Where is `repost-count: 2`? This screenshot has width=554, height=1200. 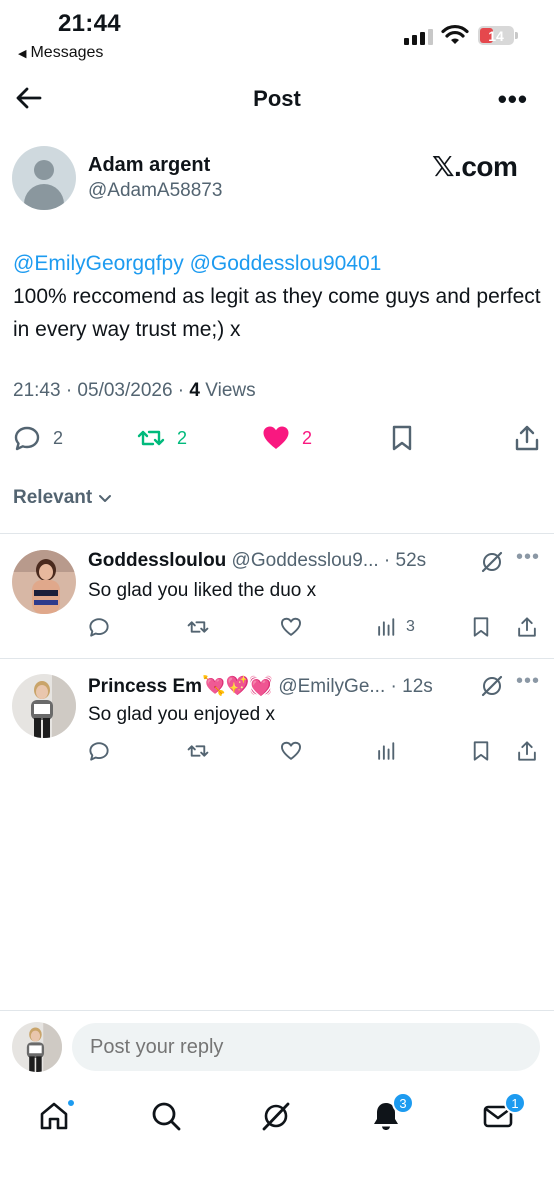 repost-count: 2 is located at coordinates (182, 437).